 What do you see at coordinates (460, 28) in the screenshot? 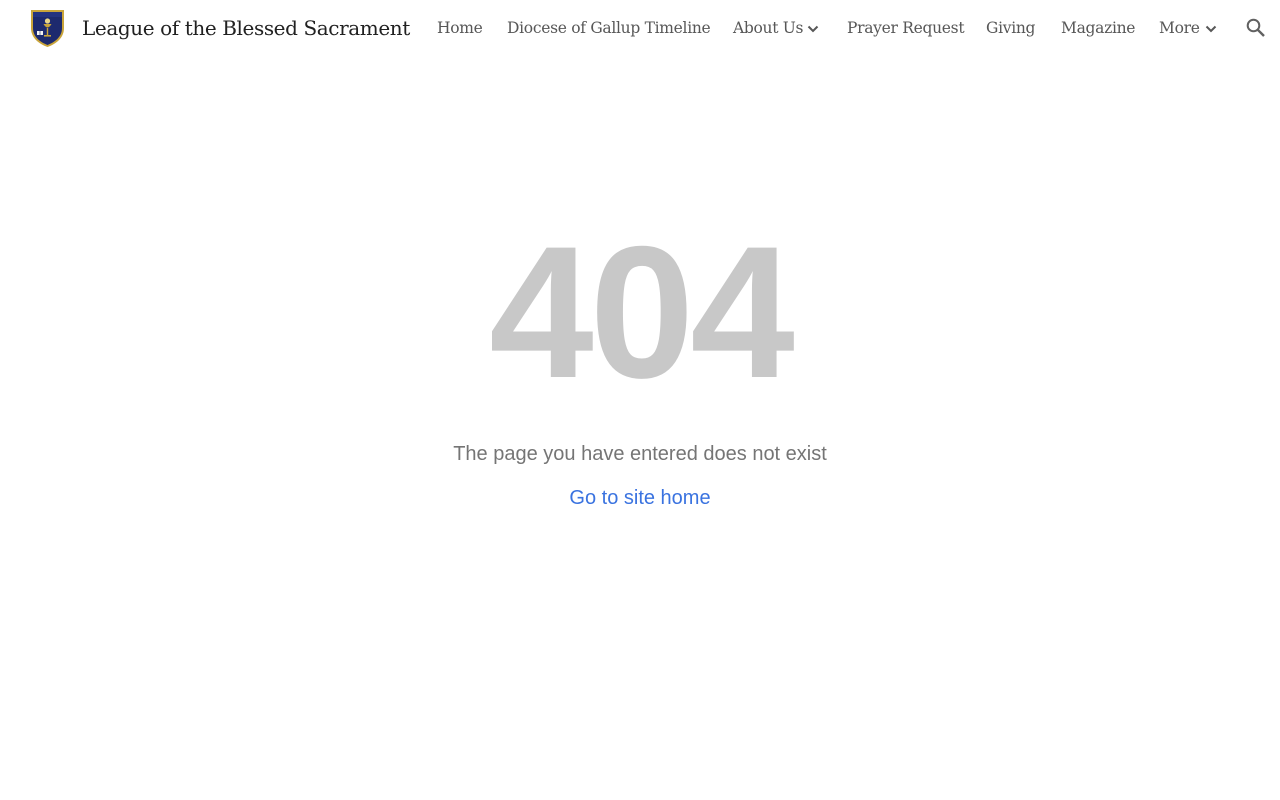
I see `nav-item-home: Home` at bounding box center [460, 28].